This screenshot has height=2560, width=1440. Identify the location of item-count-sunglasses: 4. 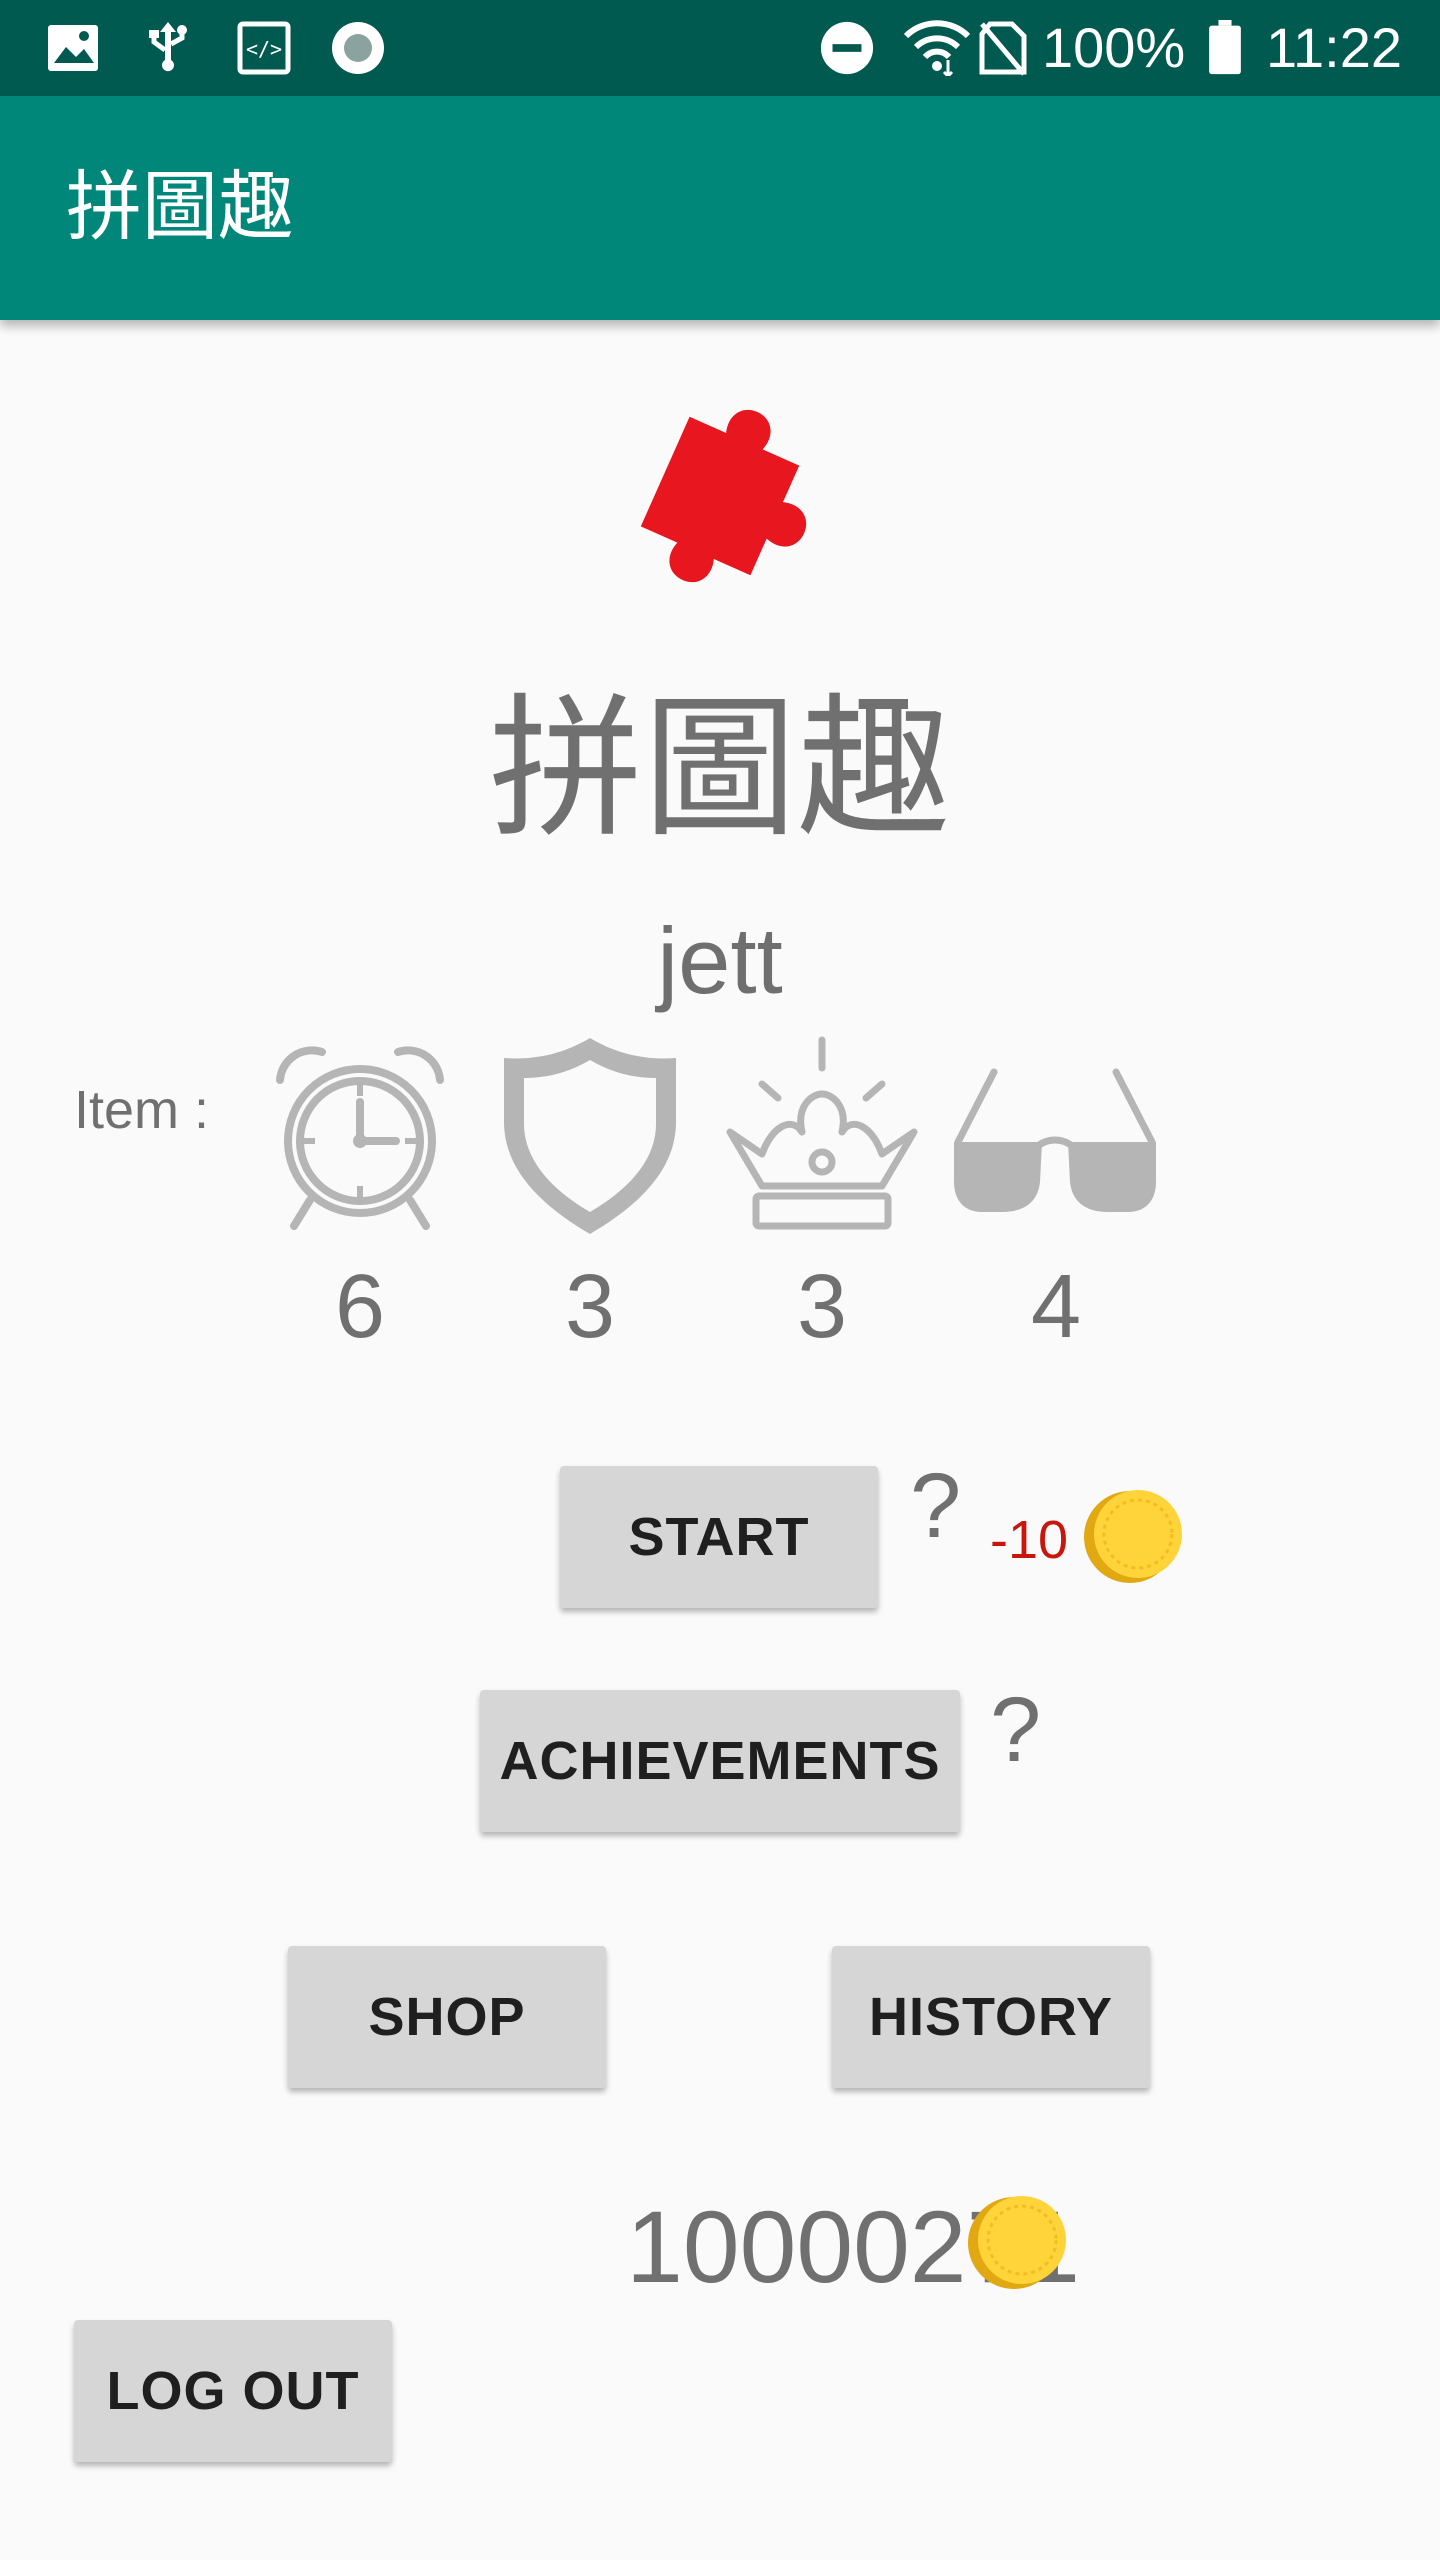
(1056, 1307).